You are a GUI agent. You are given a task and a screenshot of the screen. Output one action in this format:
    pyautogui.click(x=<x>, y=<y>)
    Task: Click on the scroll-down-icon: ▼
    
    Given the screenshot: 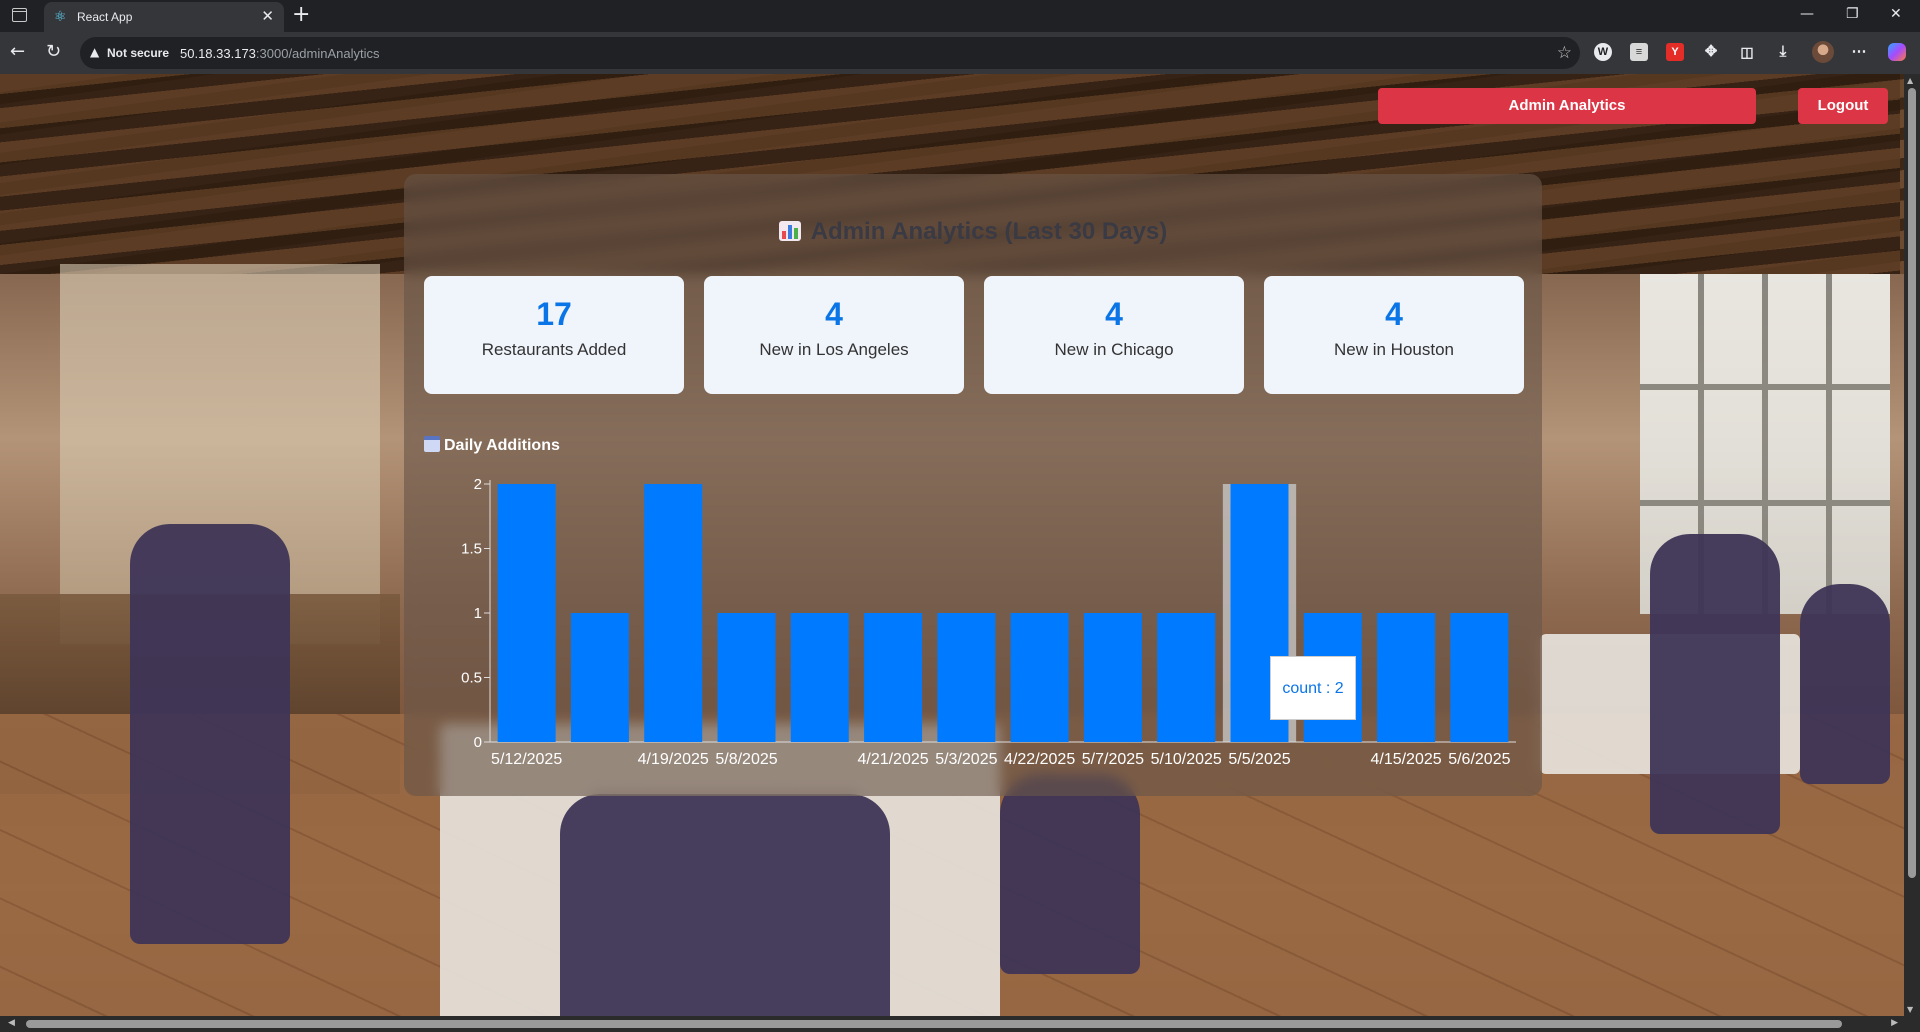 What is the action you would take?
    pyautogui.click(x=1910, y=1009)
    